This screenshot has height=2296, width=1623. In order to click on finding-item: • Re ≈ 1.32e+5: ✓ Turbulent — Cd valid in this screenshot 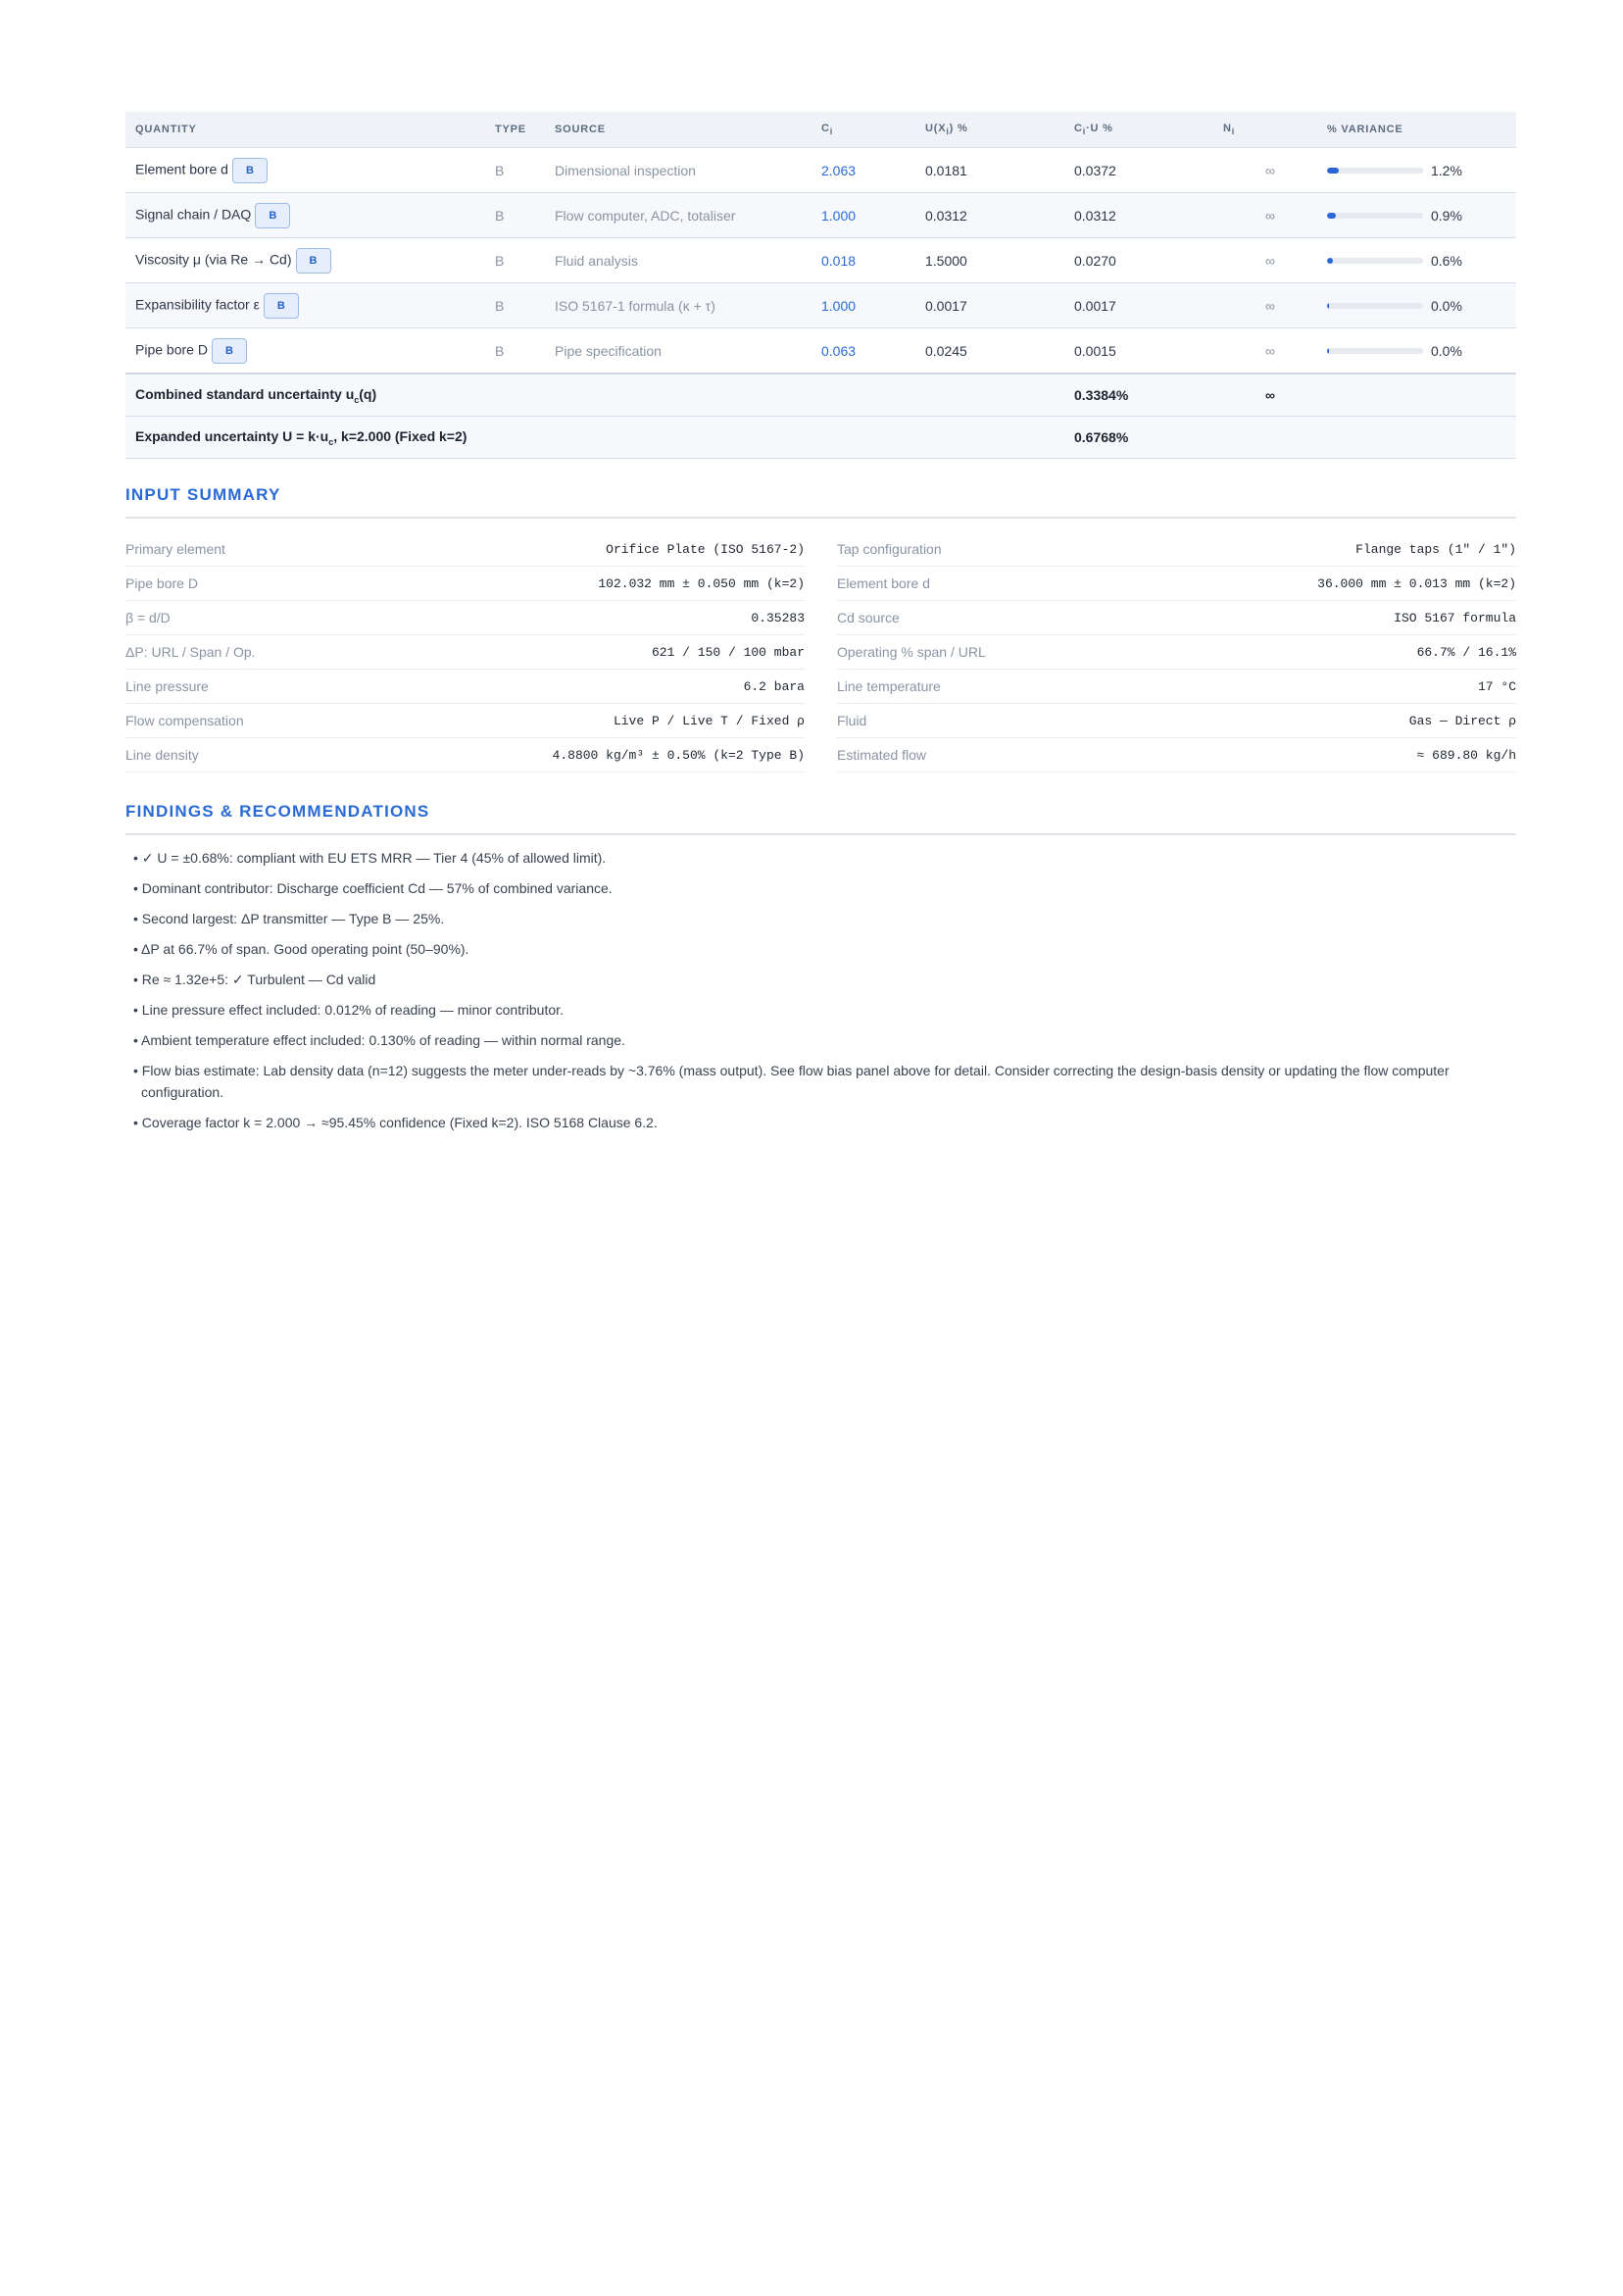, I will do `click(254, 979)`.